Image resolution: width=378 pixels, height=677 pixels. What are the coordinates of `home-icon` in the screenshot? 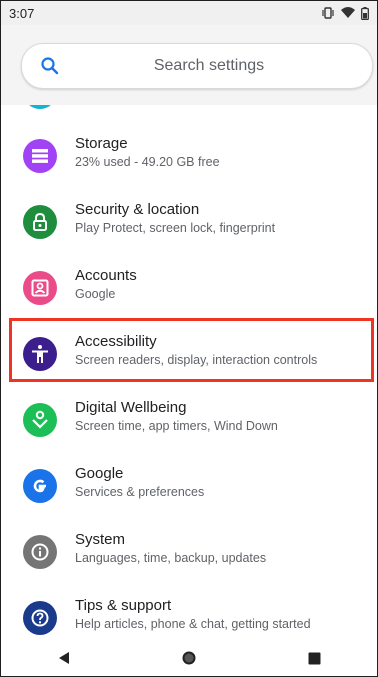 It's located at (189, 658).